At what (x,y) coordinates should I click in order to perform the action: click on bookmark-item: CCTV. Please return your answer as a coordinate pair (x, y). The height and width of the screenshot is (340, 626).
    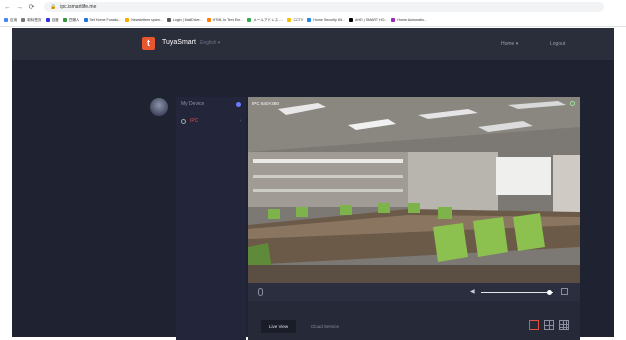
    Looking at the image, I should click on (295, 20).